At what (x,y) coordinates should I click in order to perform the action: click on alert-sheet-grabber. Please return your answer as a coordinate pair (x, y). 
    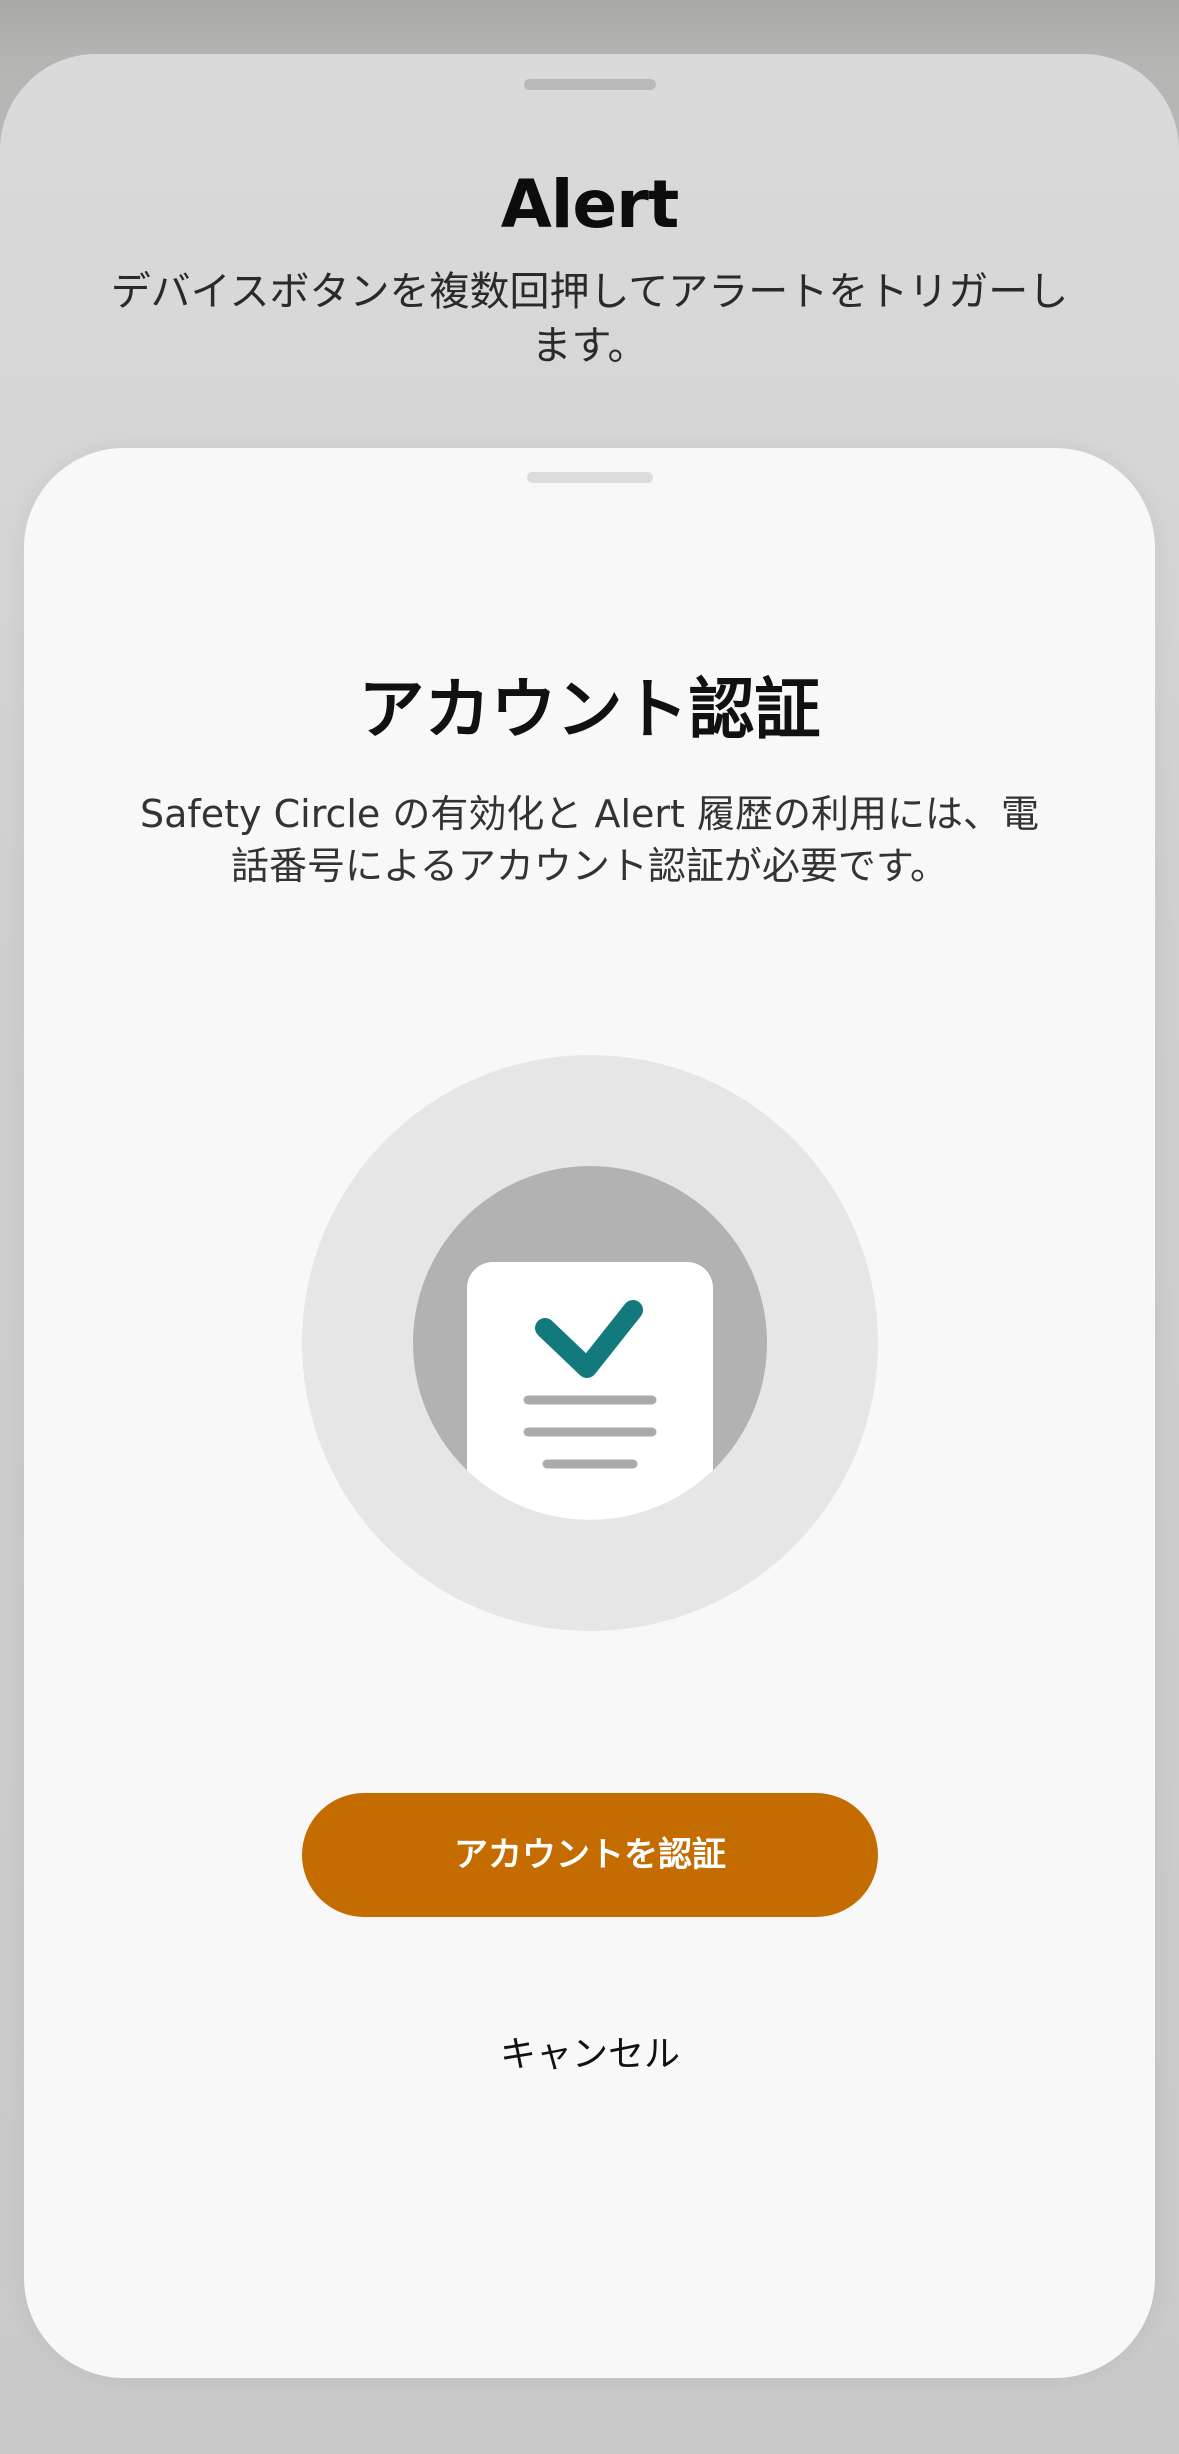
    Looking at the image, I should click on (590, 84).